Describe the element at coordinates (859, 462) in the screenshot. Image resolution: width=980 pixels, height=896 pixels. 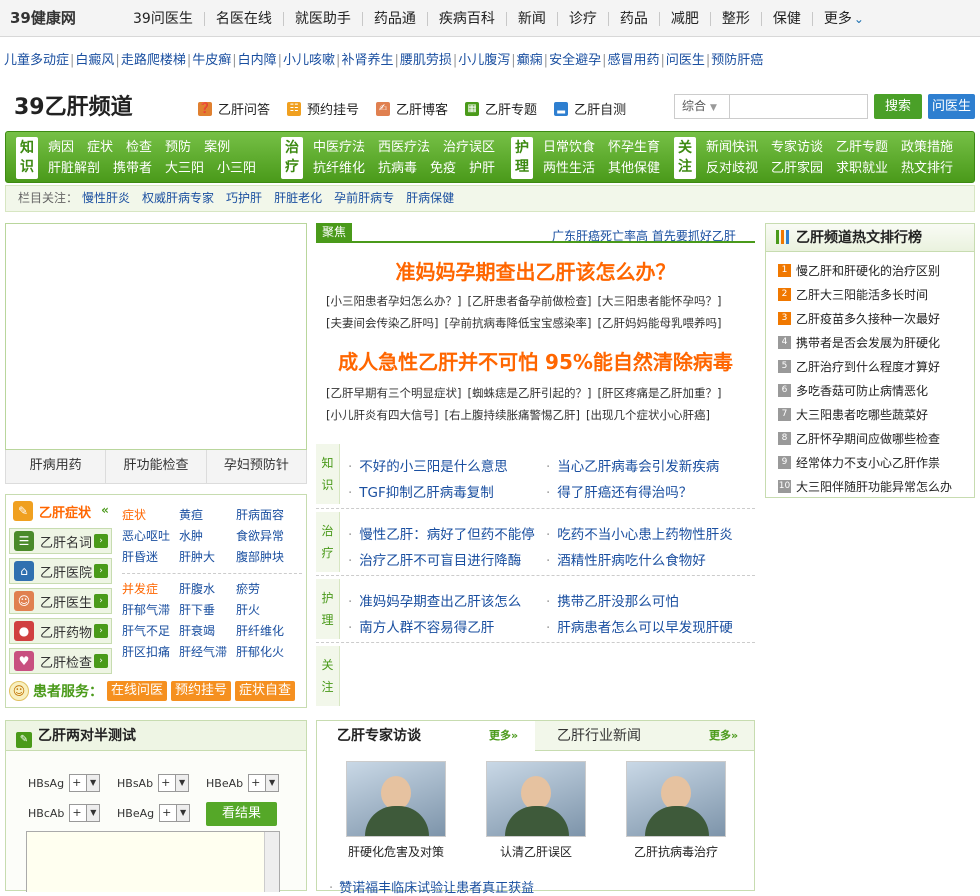
I see `ranking-item: 9 经常体力不支小心乙肝作祟` at that location.